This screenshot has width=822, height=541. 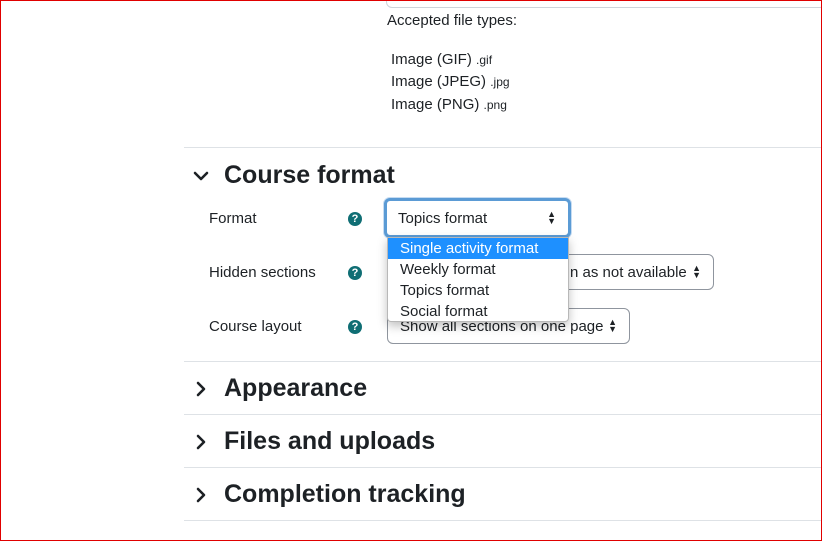 What do you see at coordinates (478, 311) in the screenshot?
I see `format-option: Social format` at bounding box center [478, 311].